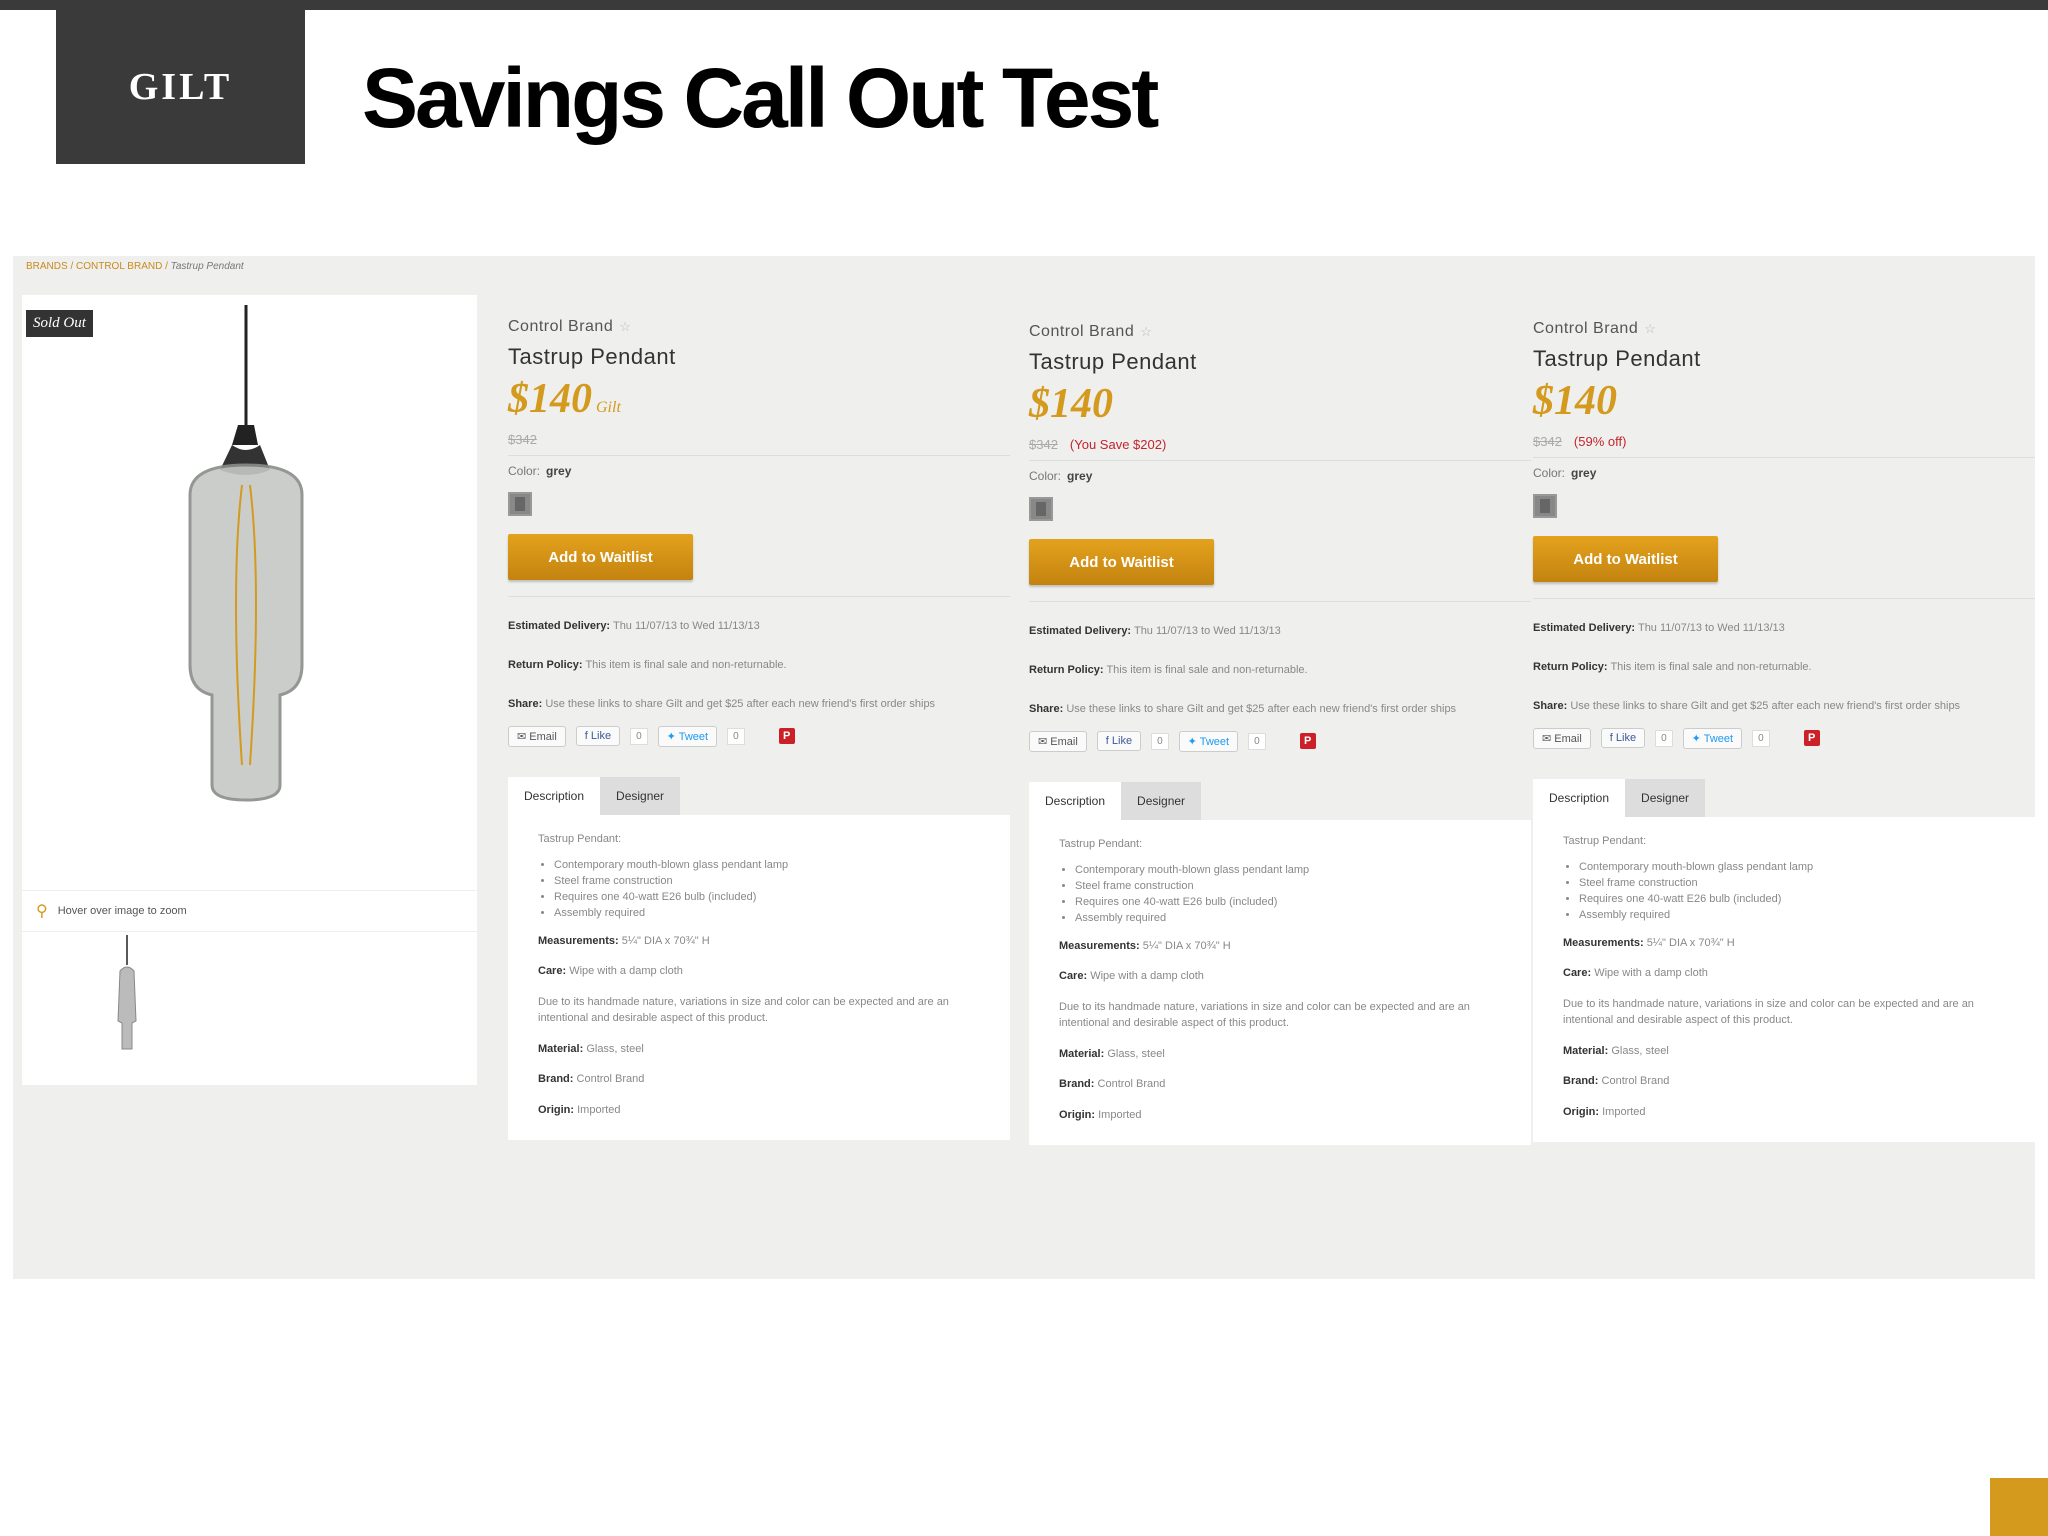 The image size is (2048, 1536). I want to click on logo-text: GILT, so click(180, 87).